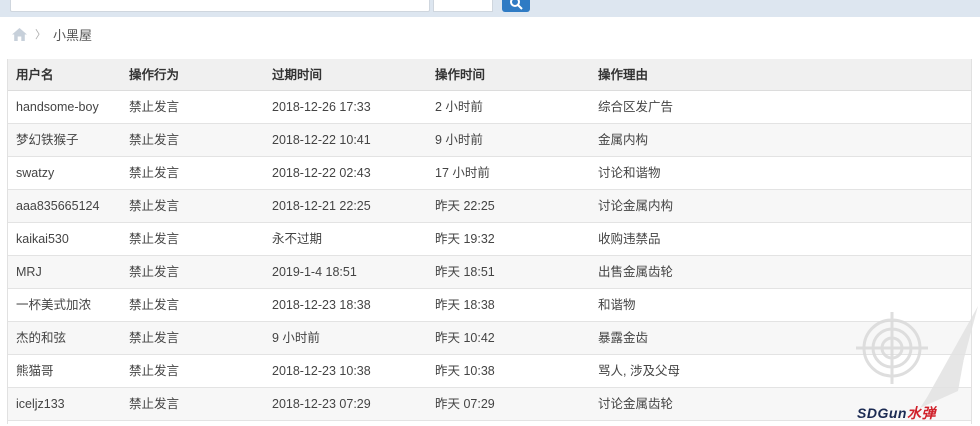 The width and height of the screenshot is (980, 426). What do you see at coordinates (465, 239) in the screenshot?
I see `cell-operate-time: 昨天 19:32` at bounding box center [465, 239].